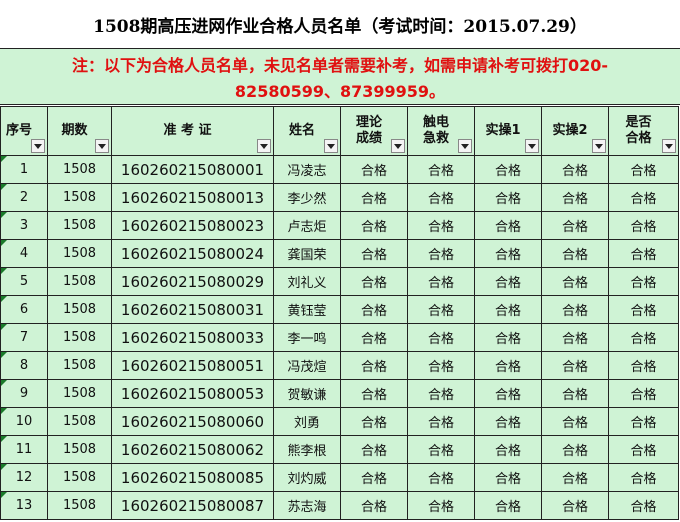 The height and width of the screenshot is (522, 680). I want to click on cell-exam-id: 160260215080013, so click(192, 197).